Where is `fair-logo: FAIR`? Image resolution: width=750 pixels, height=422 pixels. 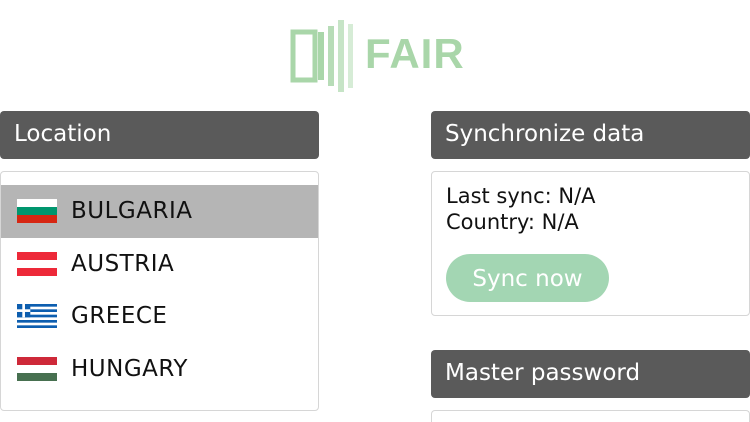 fair-logo: FAIR is located at coordinates (377, 58).